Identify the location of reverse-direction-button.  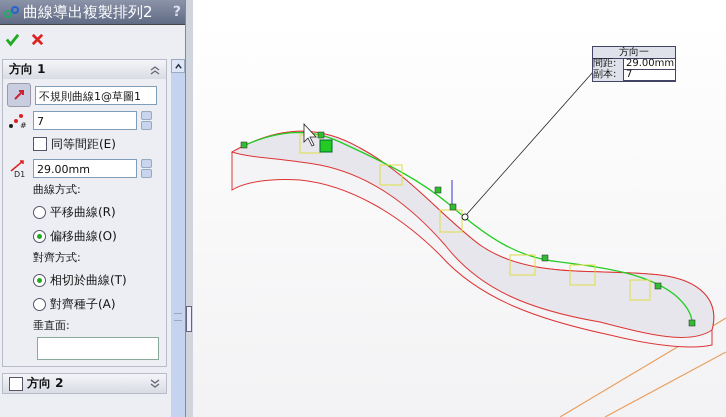
(19, 95).